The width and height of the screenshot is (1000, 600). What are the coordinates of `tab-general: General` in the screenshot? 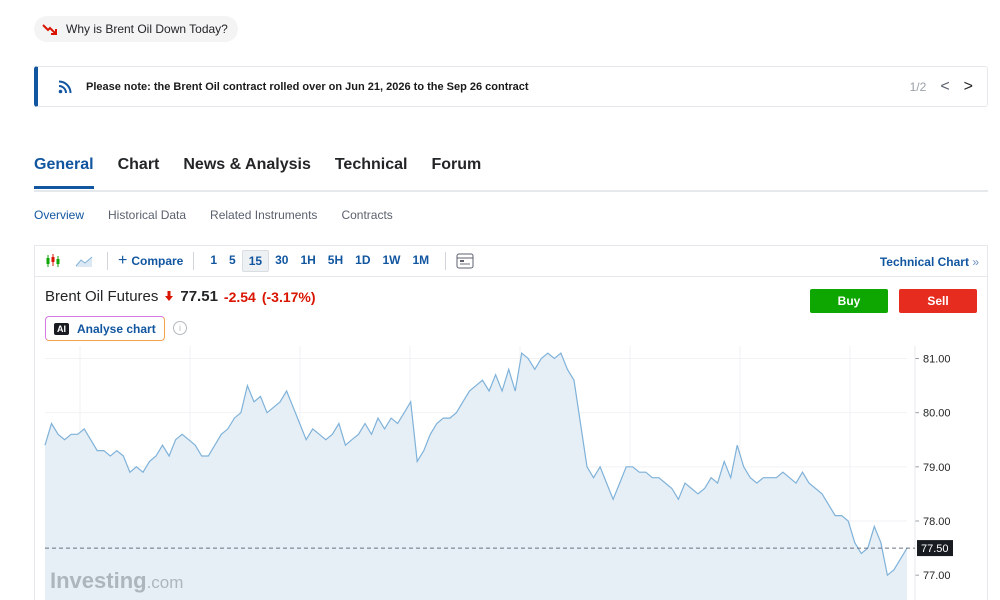 It's located at (64, 172).